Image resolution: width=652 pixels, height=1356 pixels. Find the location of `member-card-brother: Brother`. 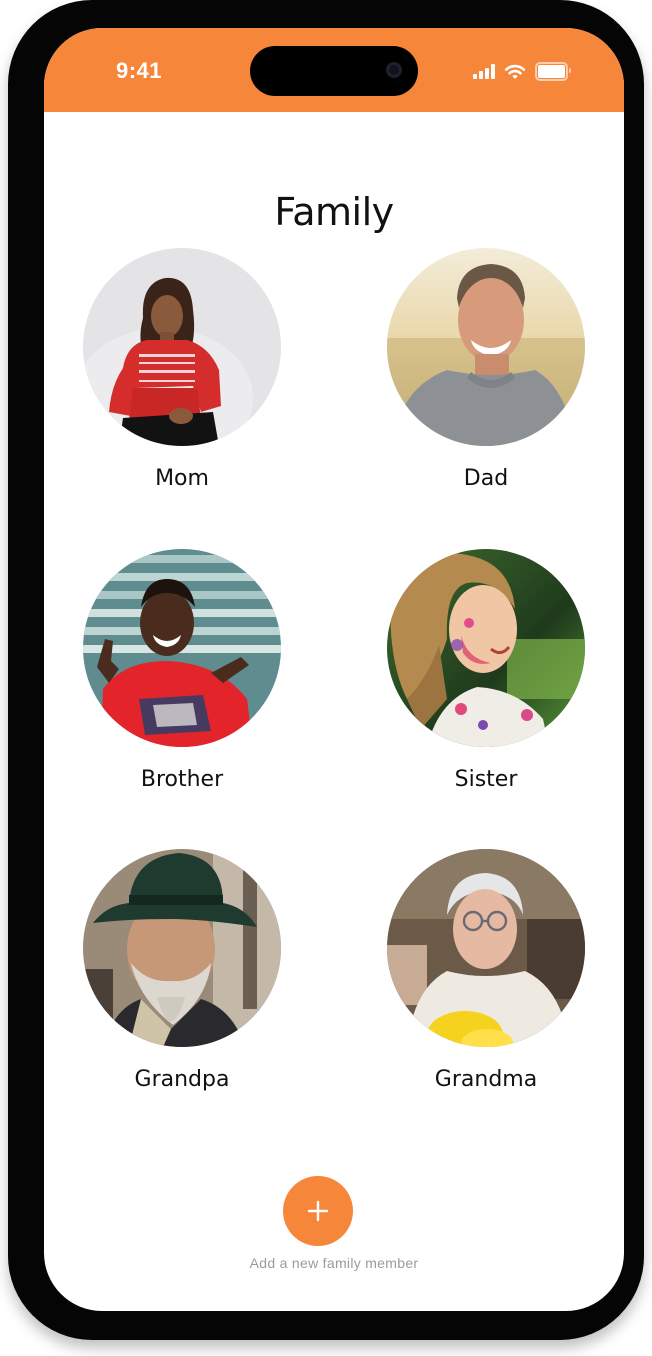

member-card-brother: Brother is located at coordinates (182, 670).